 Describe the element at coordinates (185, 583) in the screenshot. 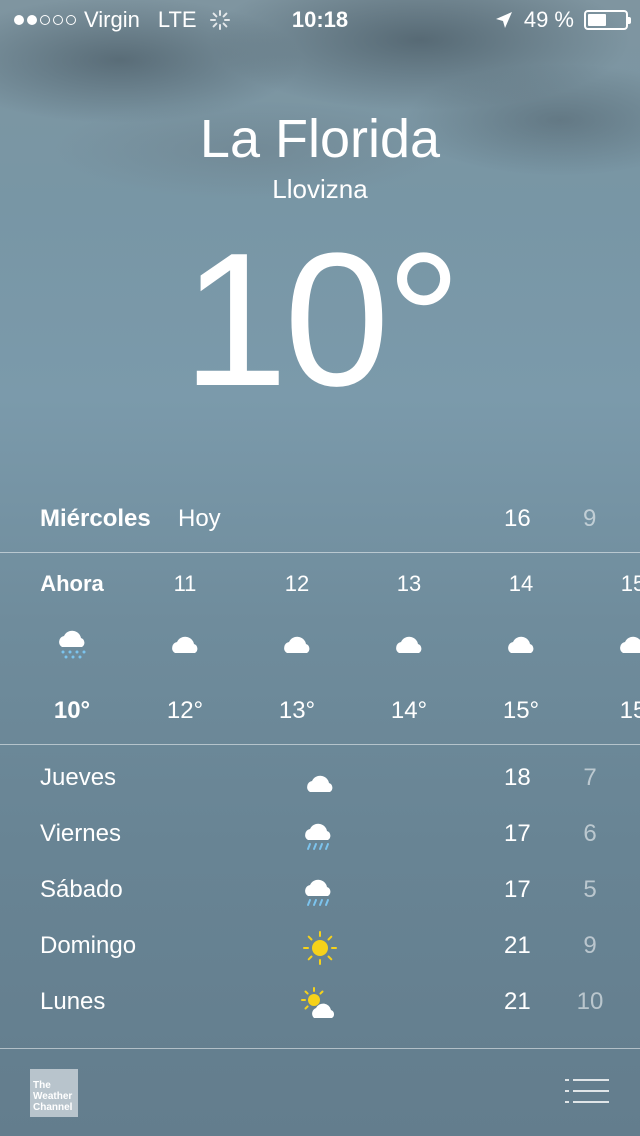

I see `hour-time: 11` at that location.